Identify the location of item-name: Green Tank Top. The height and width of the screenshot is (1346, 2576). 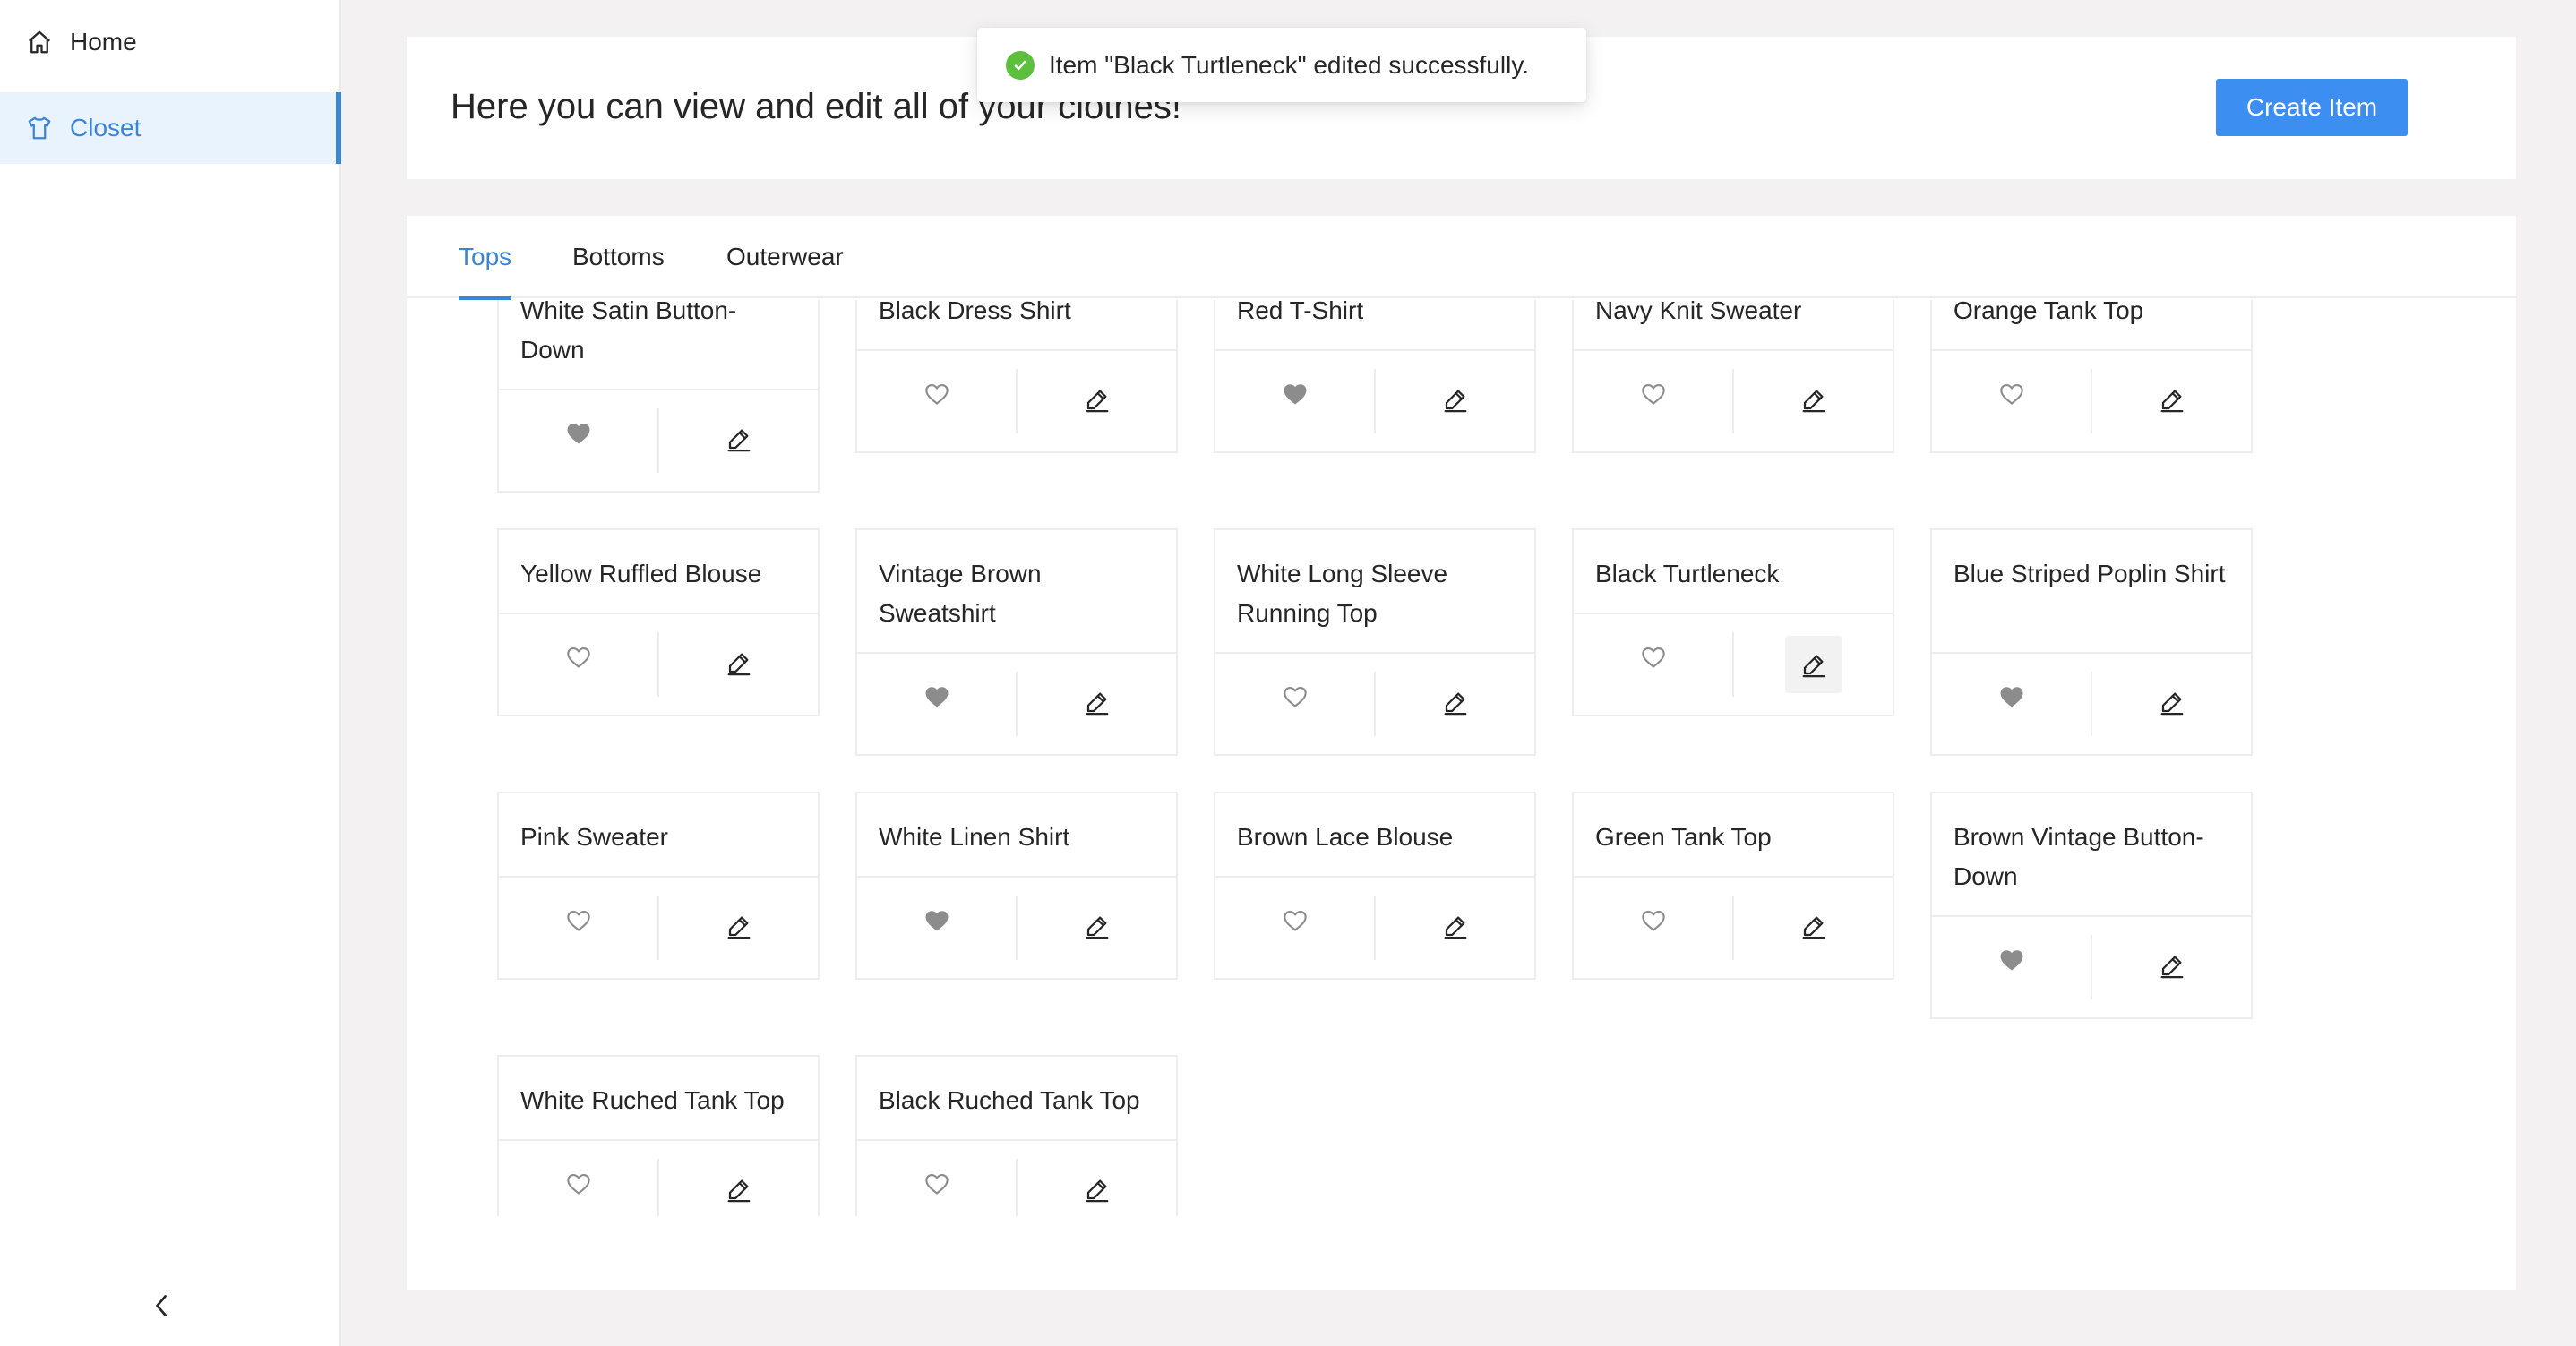
(1733, 835).